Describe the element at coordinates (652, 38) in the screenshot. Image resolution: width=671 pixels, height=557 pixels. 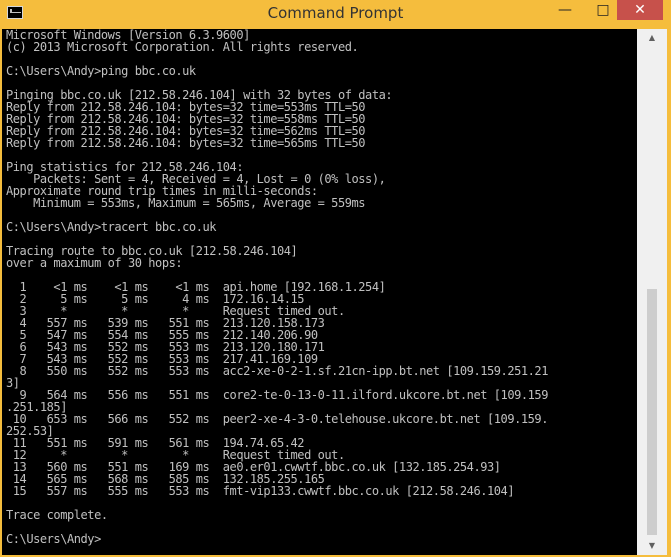
I see `scroll-up-arrow-icon: ▲` at that location.